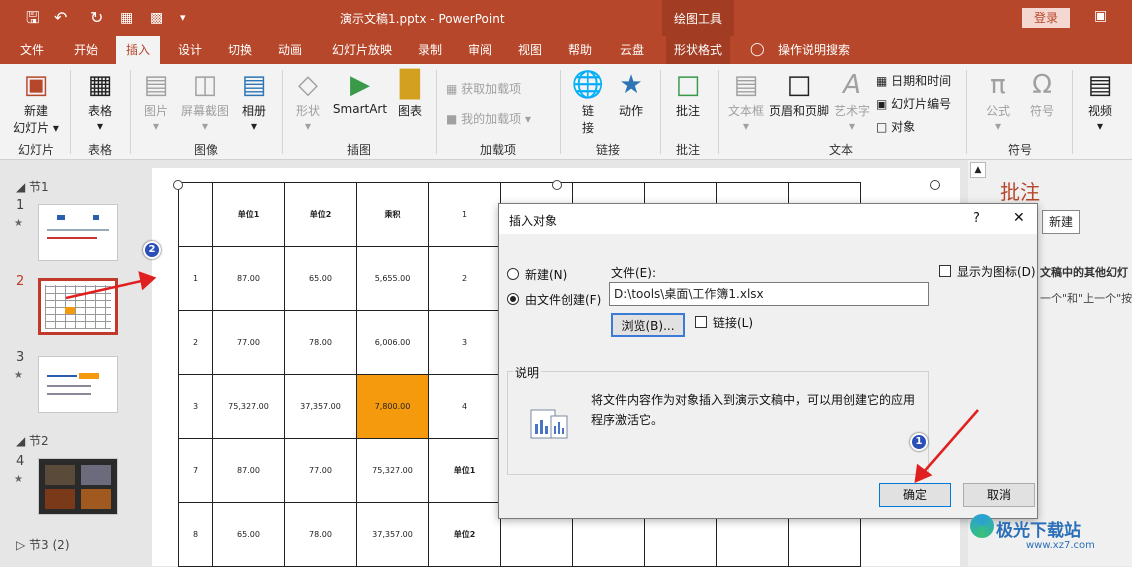 The image size is (1132, 567). I want to click on watermark-logo-icon, so click(982, 526).